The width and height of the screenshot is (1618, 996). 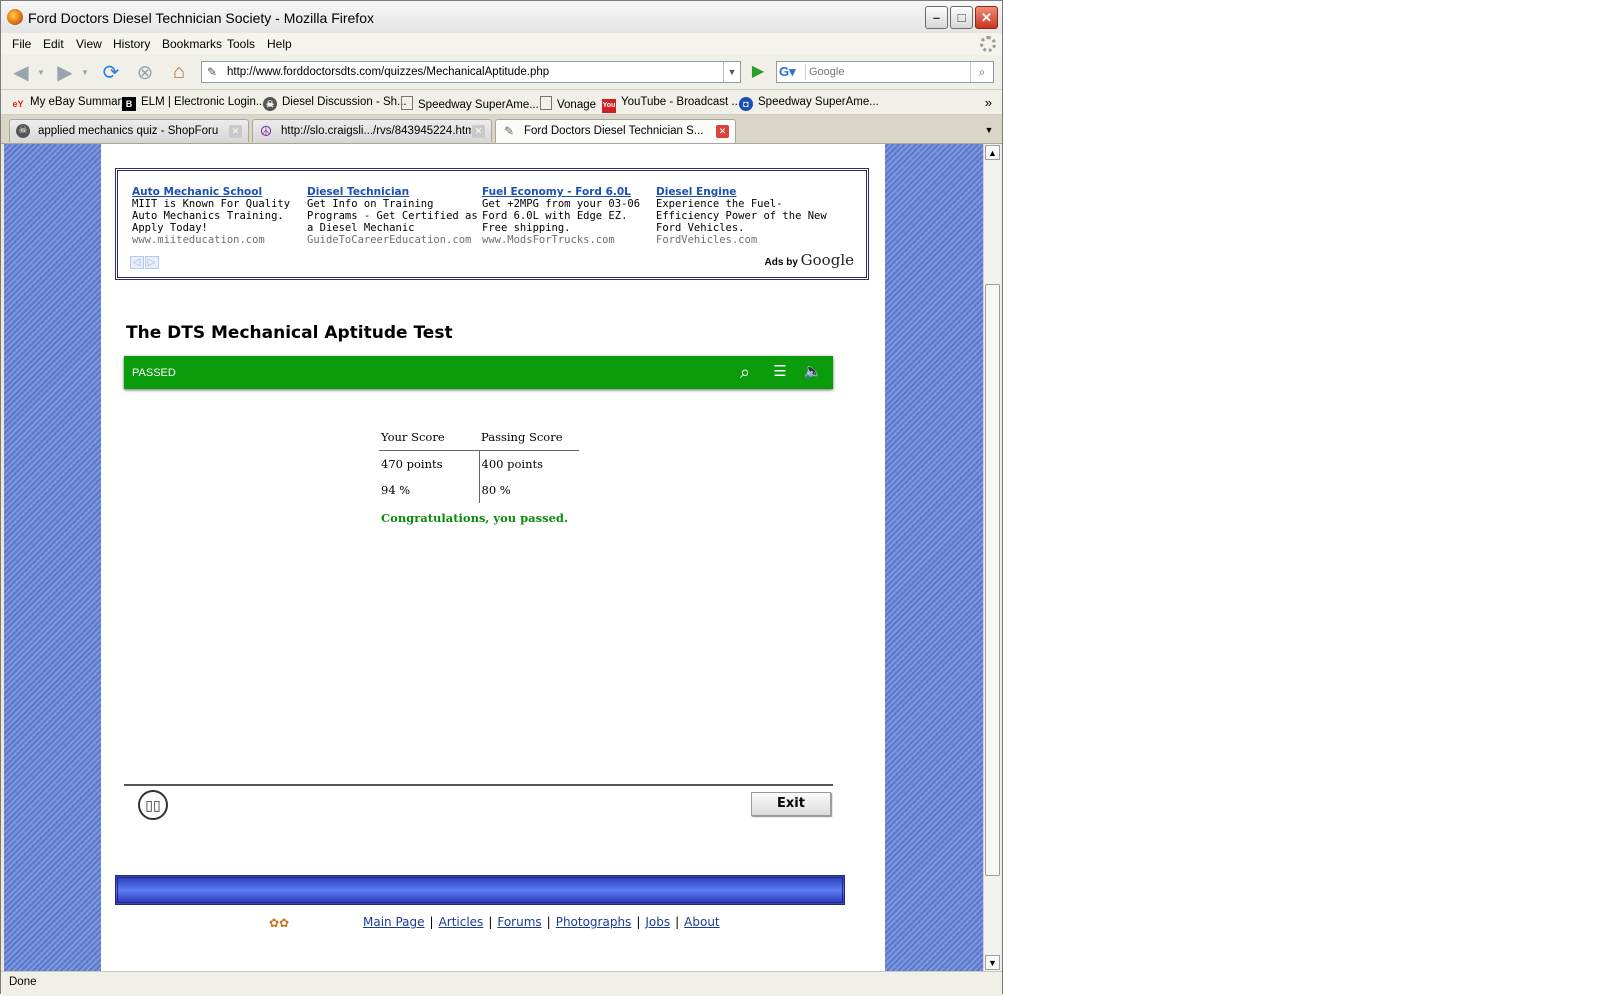 What do you see at coordinates (791, 804) in the screenshot?
I see `exit-button: Exit` at bounding box center [791, 804].